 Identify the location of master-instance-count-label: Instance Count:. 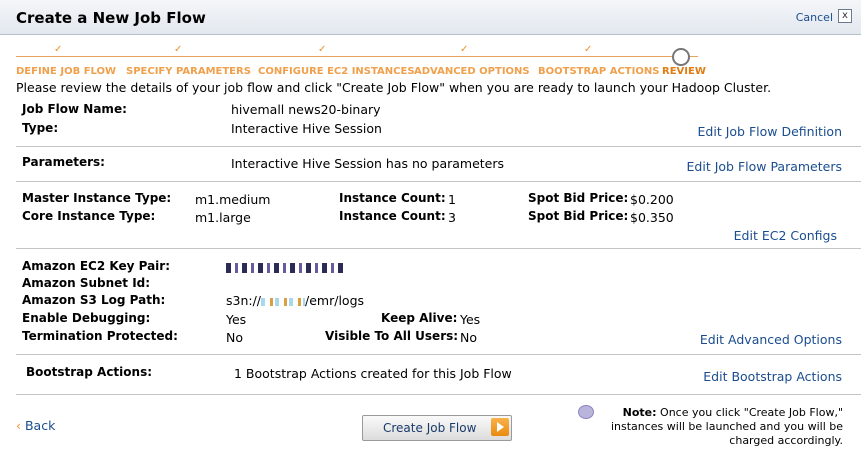
(392, 198).